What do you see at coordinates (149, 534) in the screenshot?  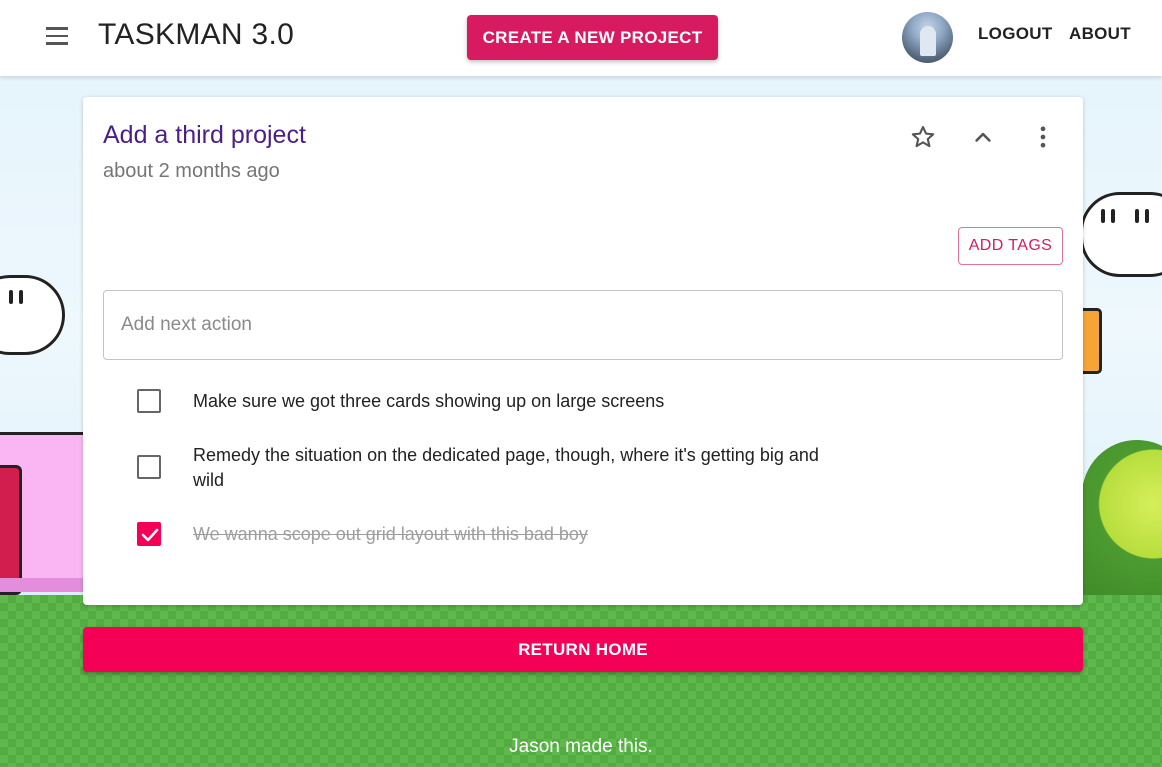 I see `action-checkbox-checked` at bounding box center [149, 534].